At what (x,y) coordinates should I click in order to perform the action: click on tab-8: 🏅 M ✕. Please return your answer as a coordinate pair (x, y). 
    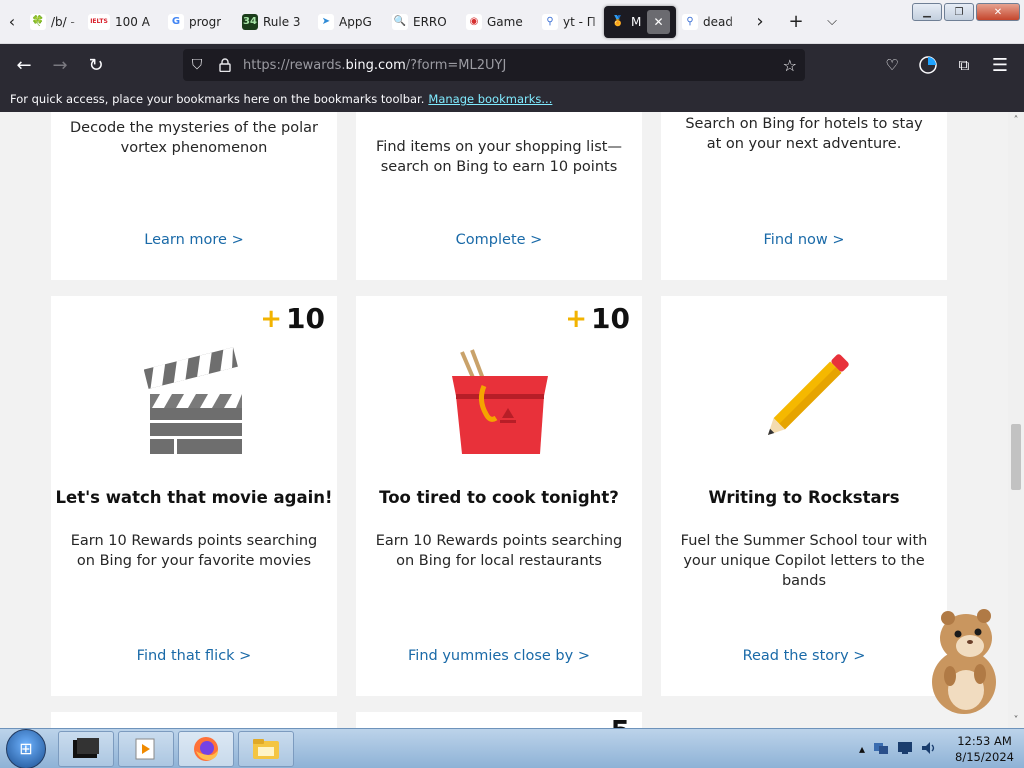
    Looking at the image, I should click on (640, 21).